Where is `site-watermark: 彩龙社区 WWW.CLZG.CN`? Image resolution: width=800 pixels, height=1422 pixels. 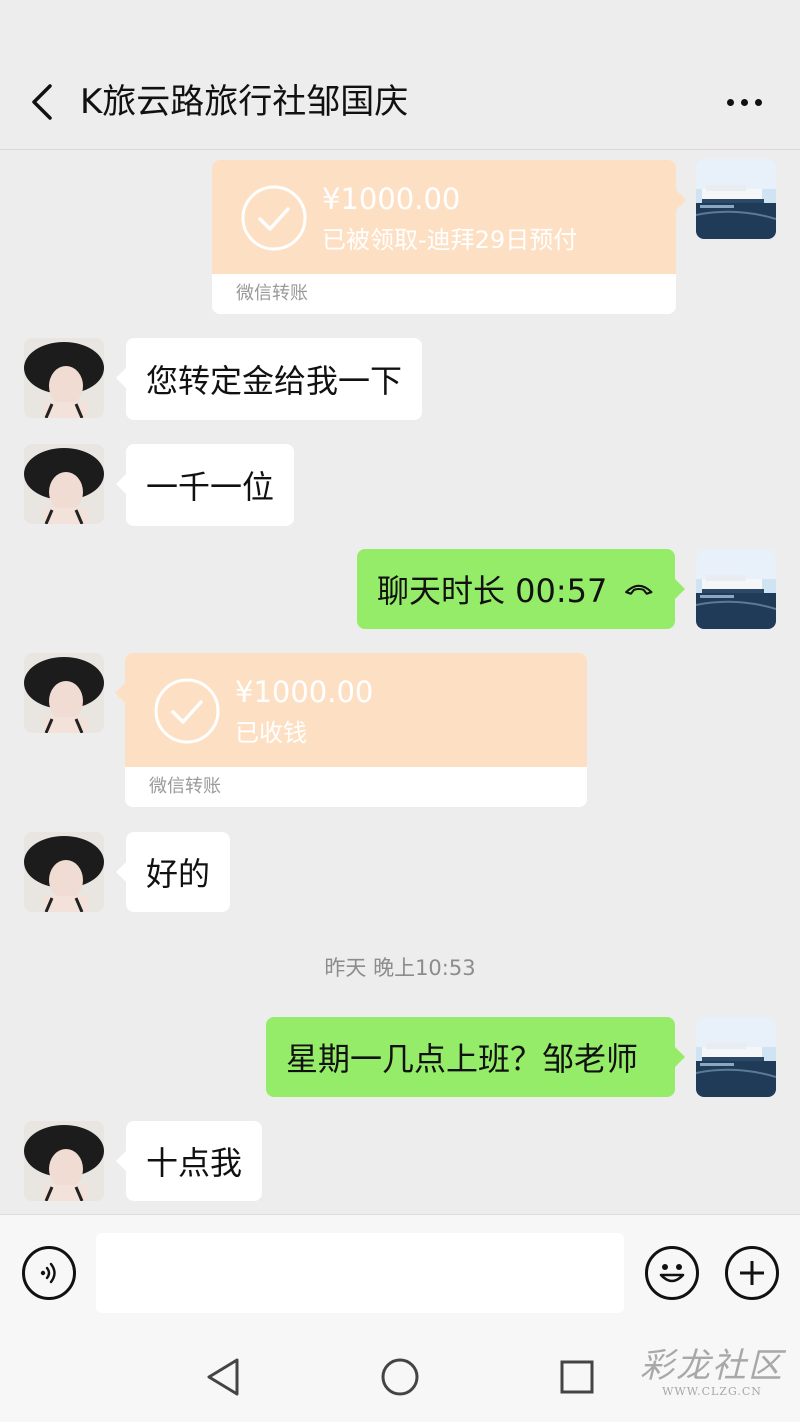
site-watermark: 彩龙社区 WWW.CLZG.CN is located at coordinates (712, 1372).